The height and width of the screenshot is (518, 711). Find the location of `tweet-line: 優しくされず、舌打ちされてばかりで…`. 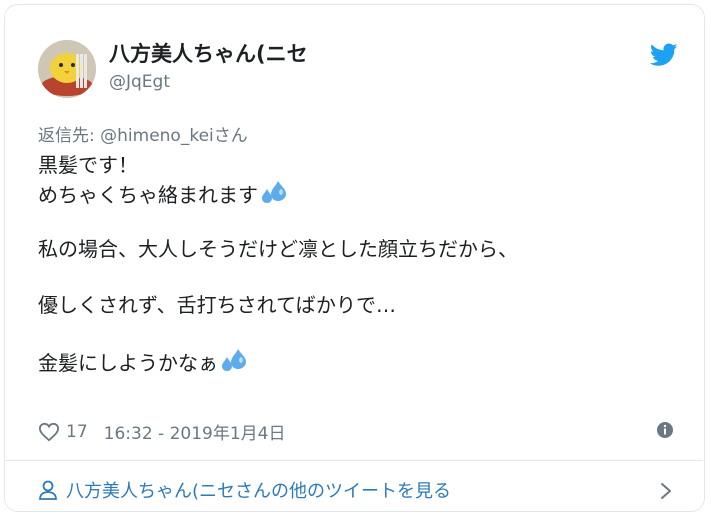

tweet-line: 優しくされず、舌打ちされてばかりで… is located at coordinates (217, 305).